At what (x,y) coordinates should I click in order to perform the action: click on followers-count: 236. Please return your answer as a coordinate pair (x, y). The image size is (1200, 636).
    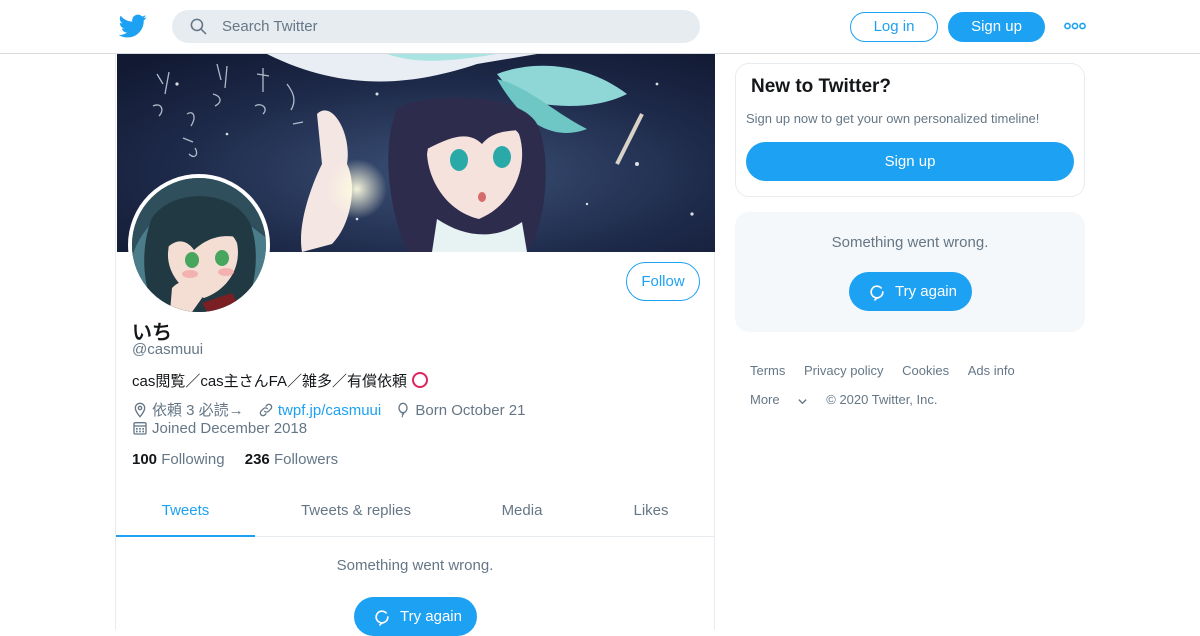
    Looking at the image, I should click on (257, 459).